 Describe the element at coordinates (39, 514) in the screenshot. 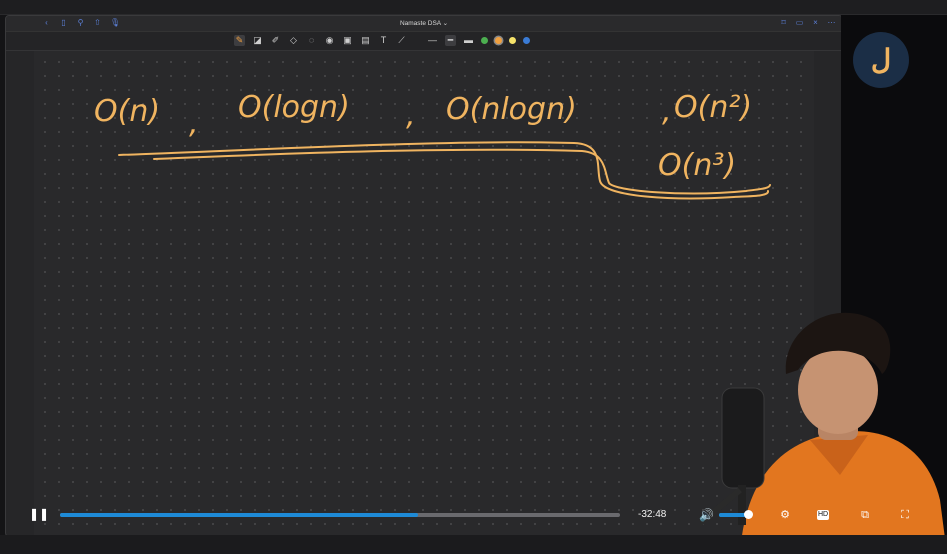

I see `pause-button: ❚❚` at that location.